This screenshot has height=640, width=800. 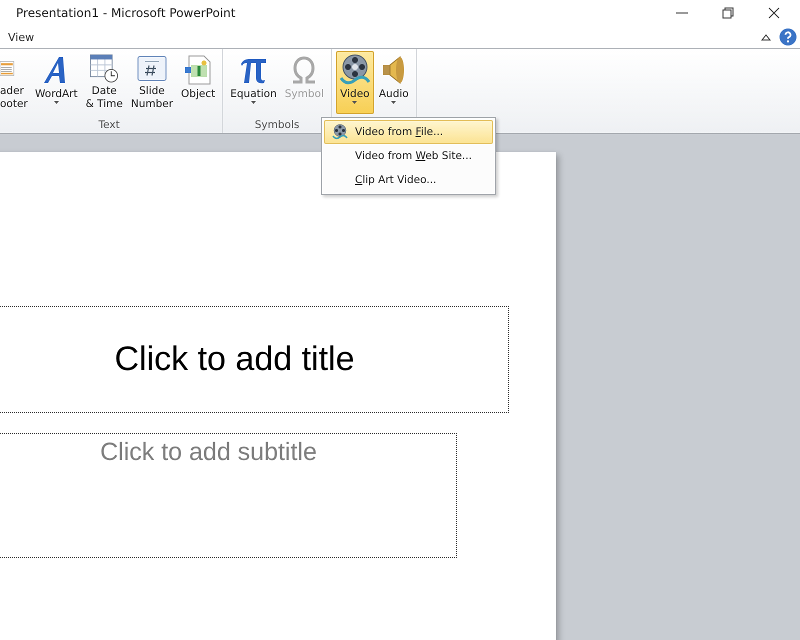 What do you see at coordinates (766, 37) in the screenshot?
I see `chevron-up-icon` at bounding box center [766, 37].